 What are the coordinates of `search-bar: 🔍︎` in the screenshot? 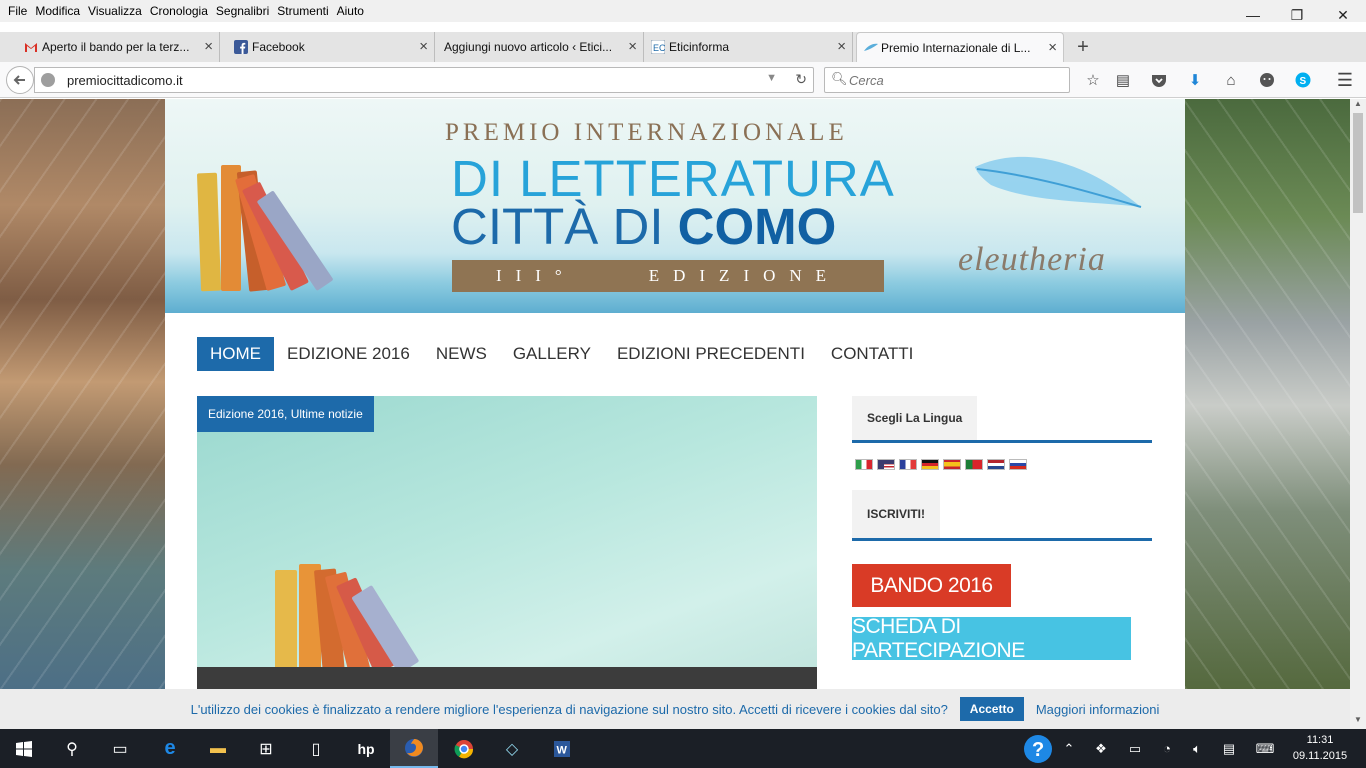 It's located at (947, 80).